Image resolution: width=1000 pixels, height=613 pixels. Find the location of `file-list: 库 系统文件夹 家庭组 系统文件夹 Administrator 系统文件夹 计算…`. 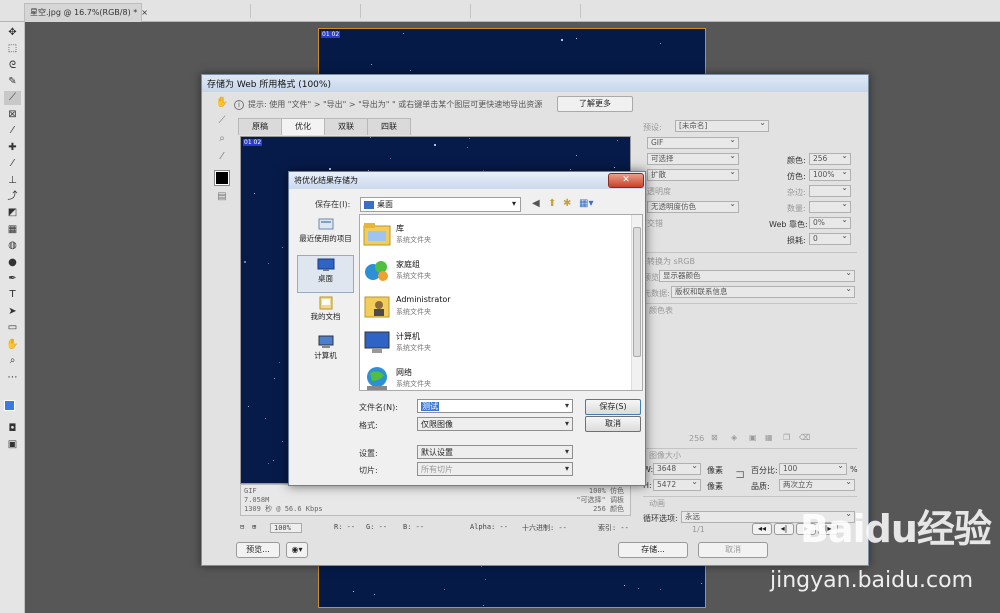

file-list: 库 系统文件夹 家庭组 系统文件夹 Administrator 系统文件夹 计算… is located at coordinates (501, 302).